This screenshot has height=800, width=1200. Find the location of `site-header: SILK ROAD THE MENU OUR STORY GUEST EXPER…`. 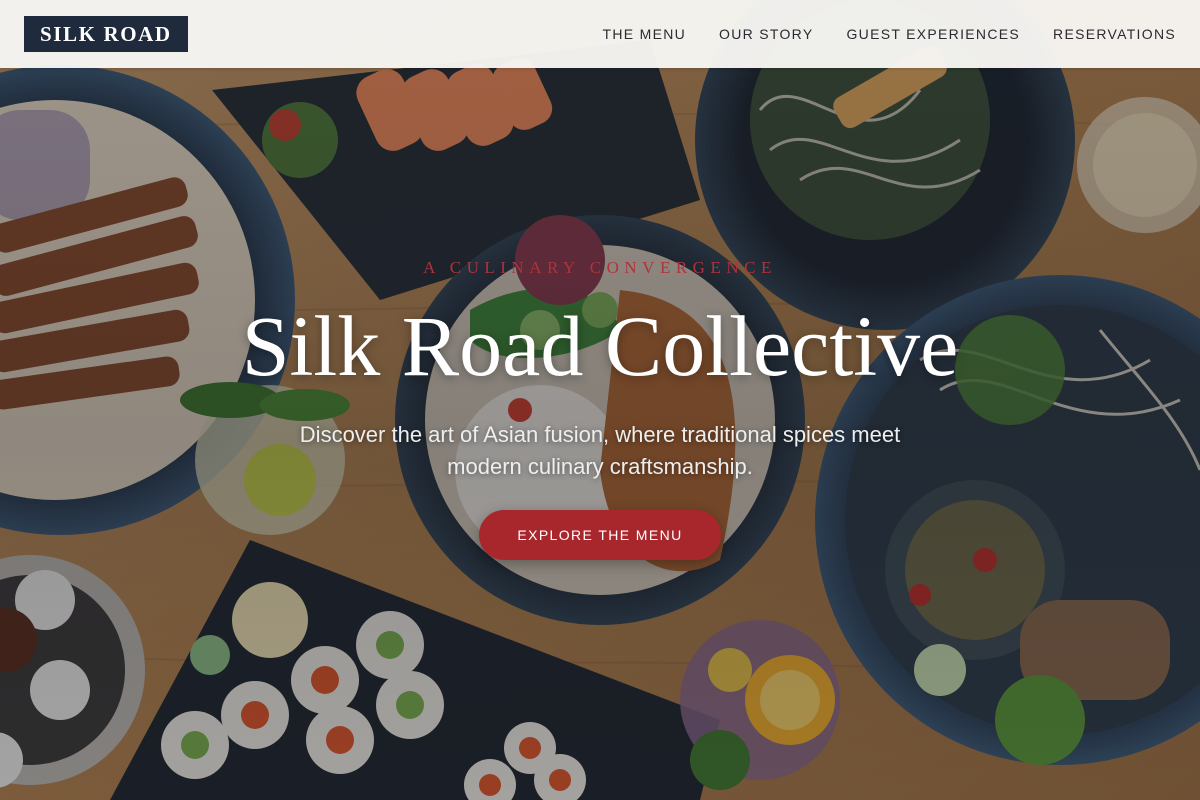

site-header: SILK ROAD THE MENU OUR STORY GUEST EXPER… is located at coordinates (600, 34).